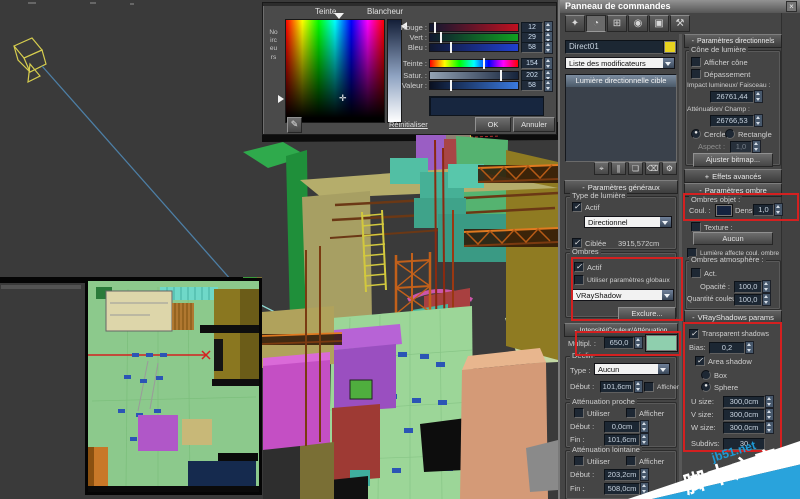 The image size is (800, 499). What do you see at coordinates (769, 427) in the screenshot?
I see `wsize-spinner` at bounding box center [769, 427].